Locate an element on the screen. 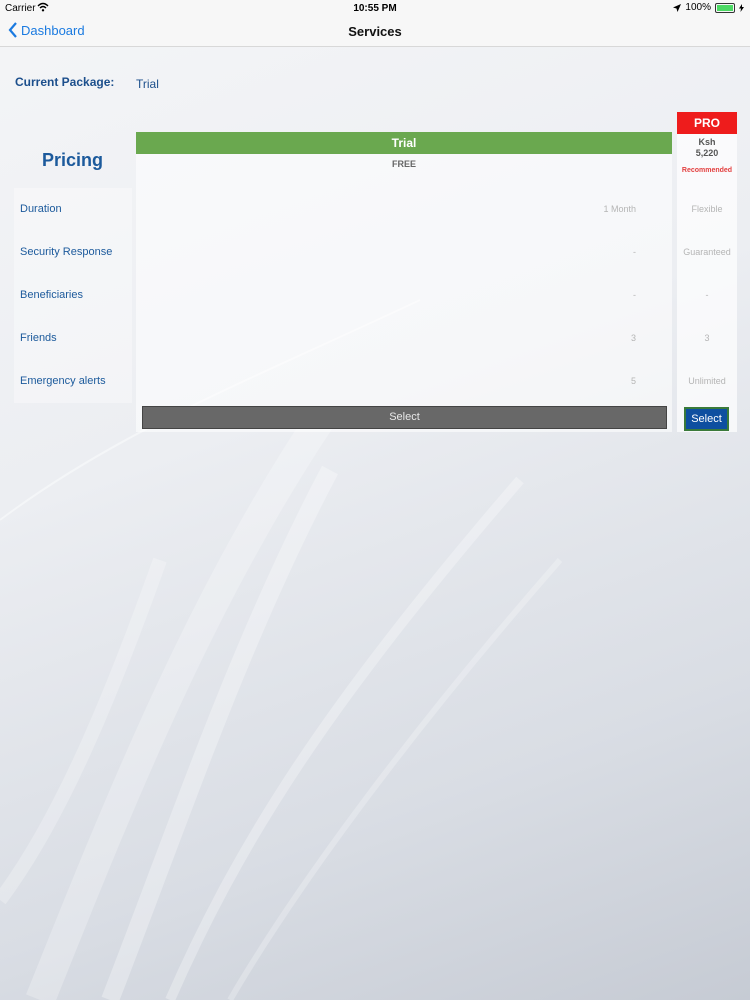 This screenshot has width=750, height=1000. status-right: 100% is located at coordinates (708, 7).